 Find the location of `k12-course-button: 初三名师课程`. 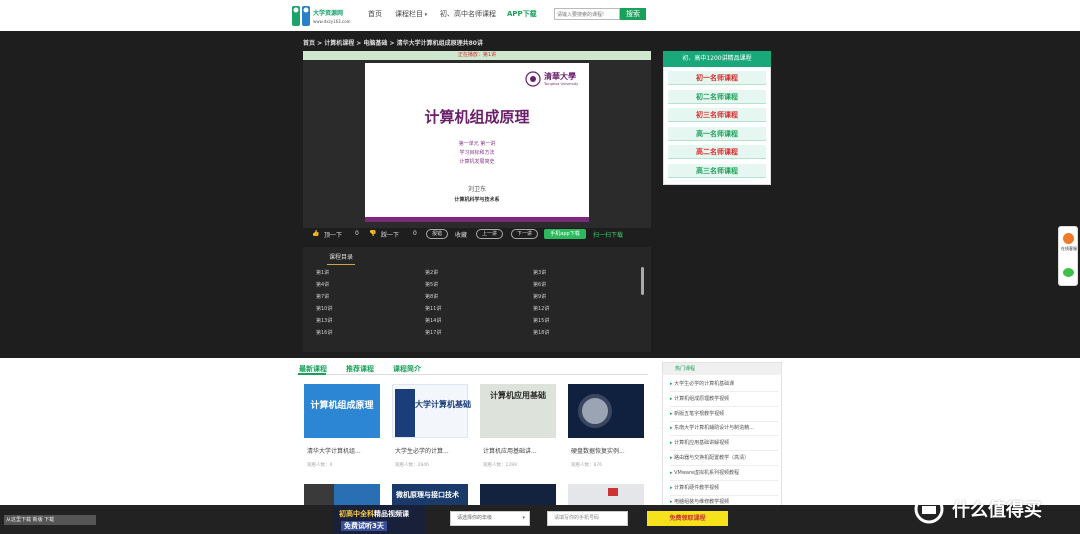

k12-course-button: 初三名师课程 is located at coordinates (717, 115).